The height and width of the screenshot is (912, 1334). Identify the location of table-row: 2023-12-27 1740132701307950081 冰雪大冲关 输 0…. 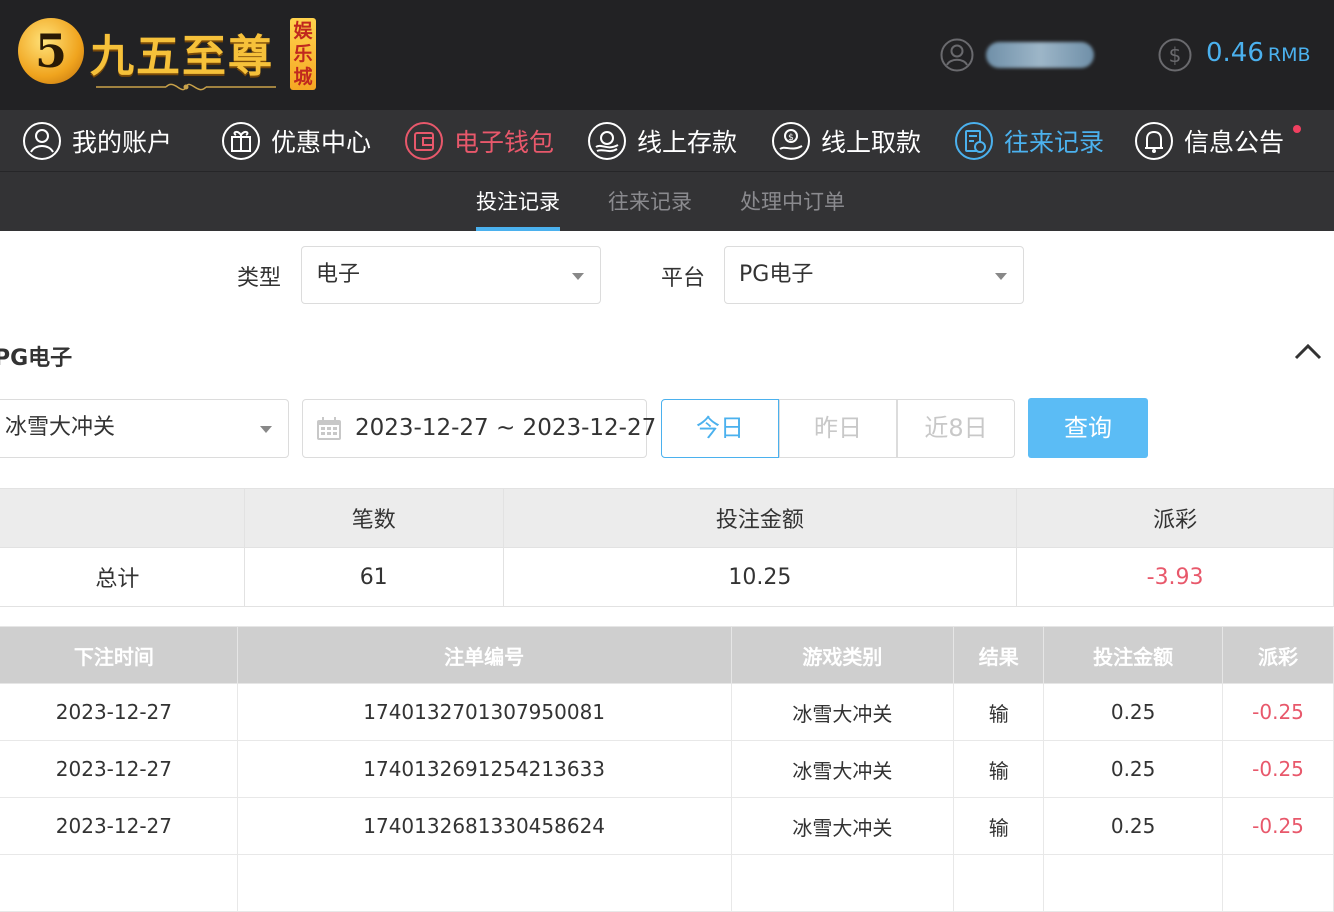
(667, 712).